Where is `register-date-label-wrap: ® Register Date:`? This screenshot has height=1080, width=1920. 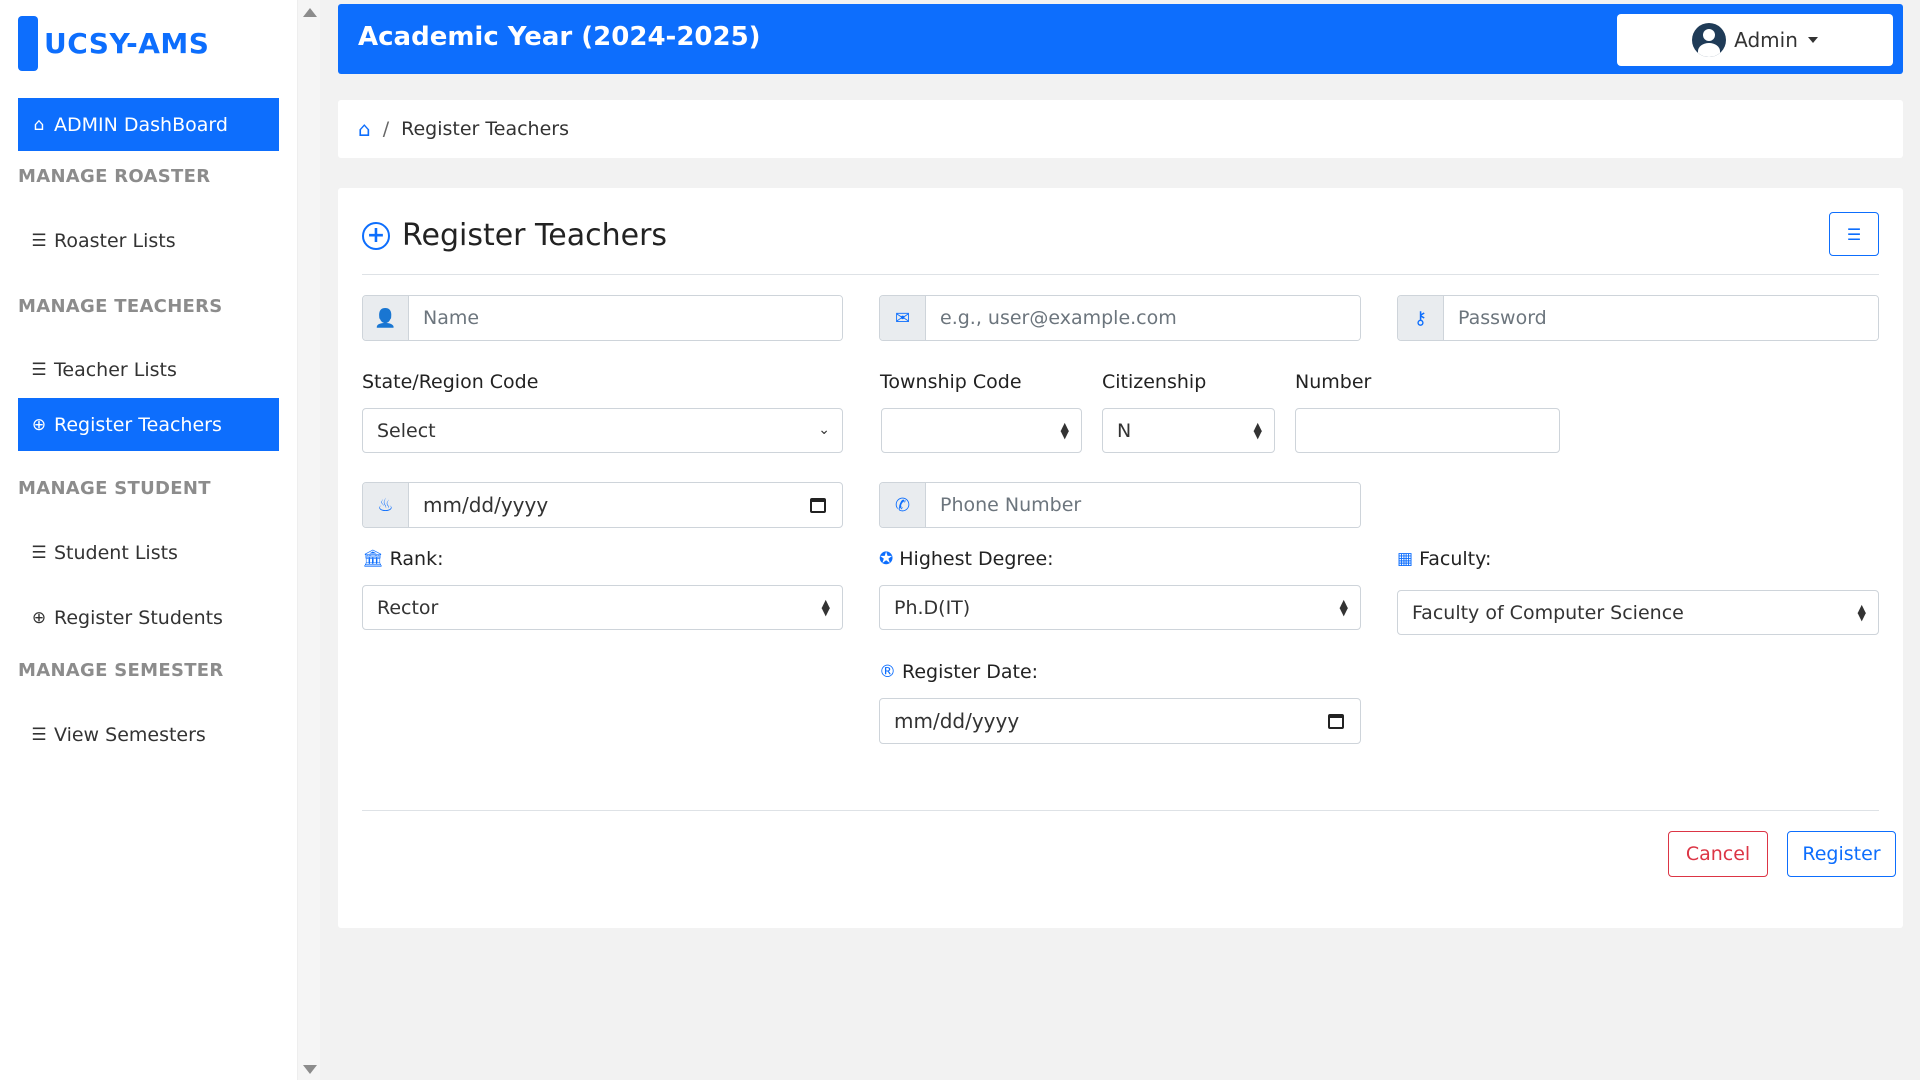 register-date-label-wrap: ® Register Date: is located at coordinates (958, 672).